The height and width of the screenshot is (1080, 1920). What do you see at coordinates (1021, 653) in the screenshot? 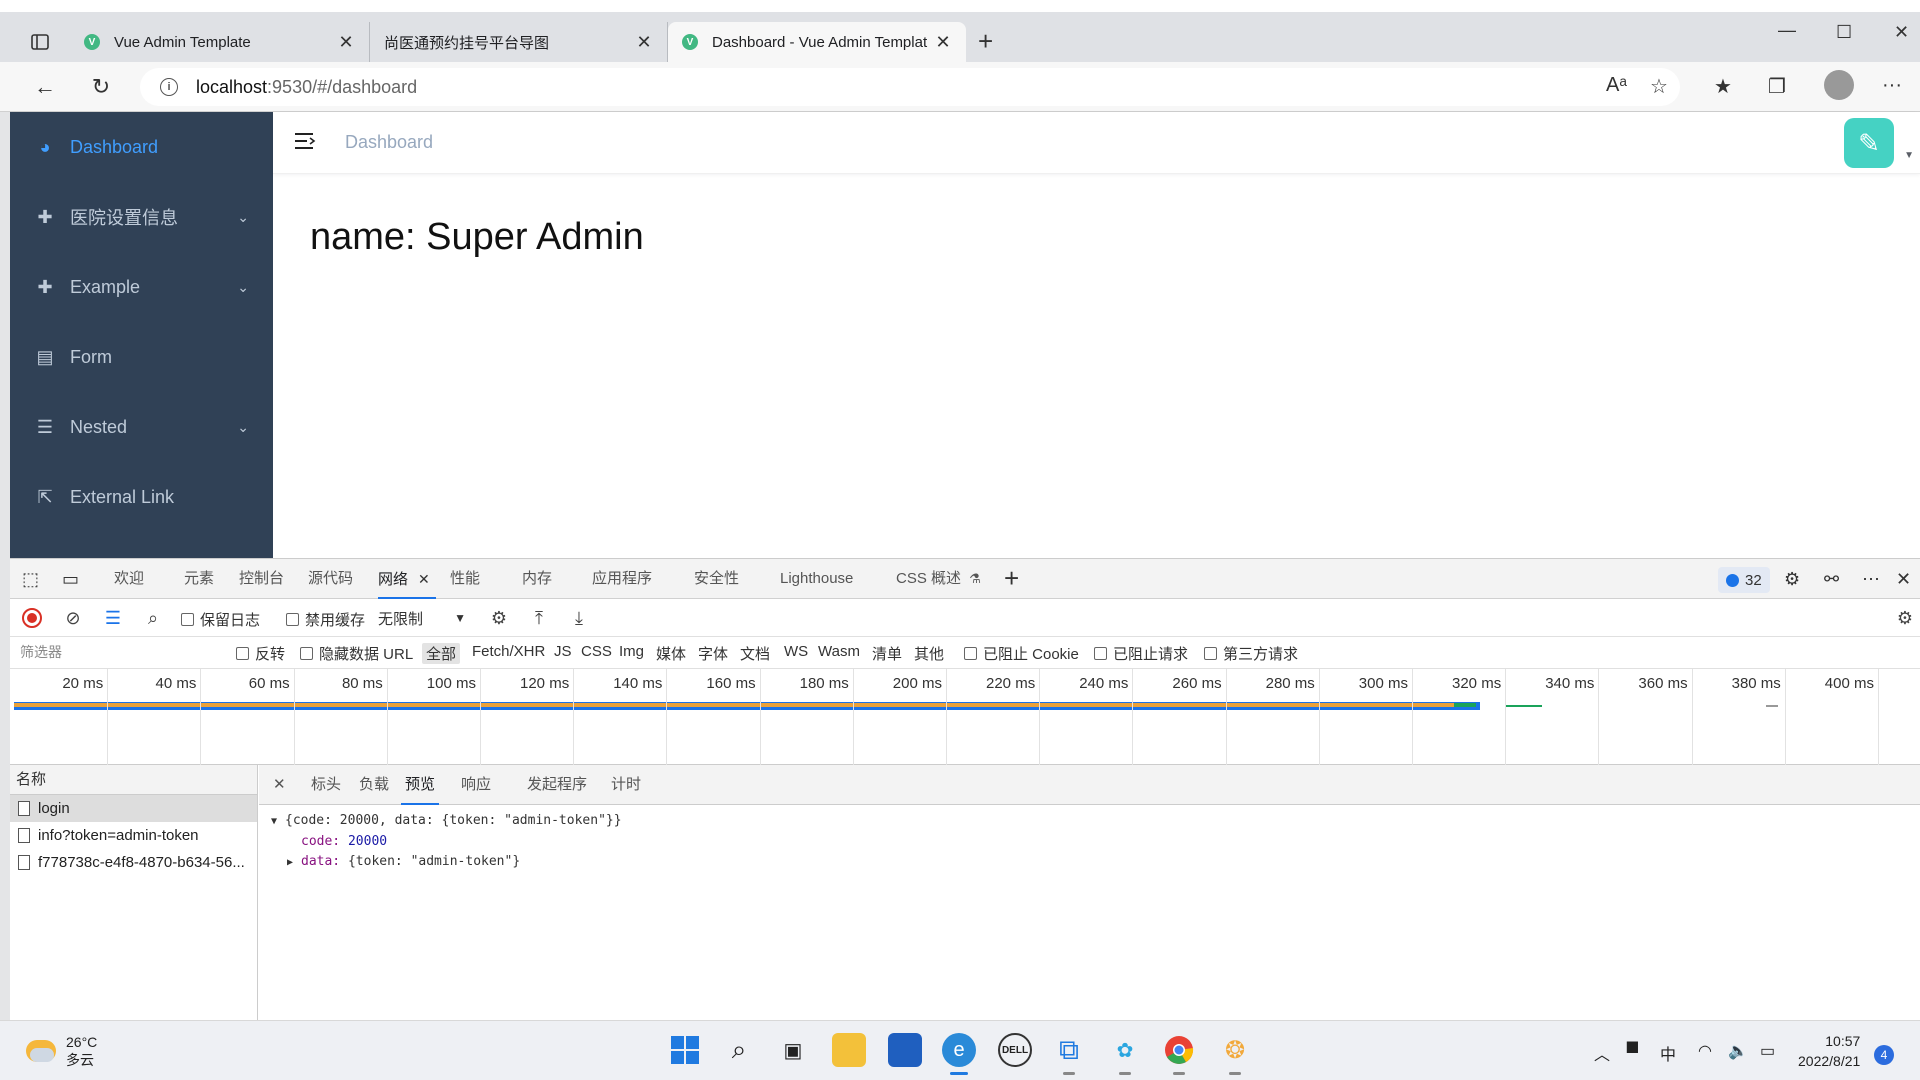
I see `blocked-cookies-checkbox: 已阻止 Cookie` at bounding box center [1021, 653].